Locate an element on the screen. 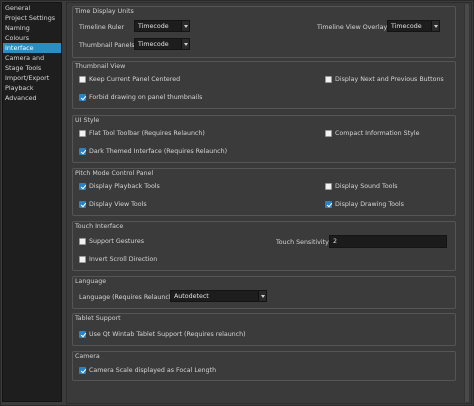  timeline-ruler-value: Timecode is located at coordinates (153, 26).